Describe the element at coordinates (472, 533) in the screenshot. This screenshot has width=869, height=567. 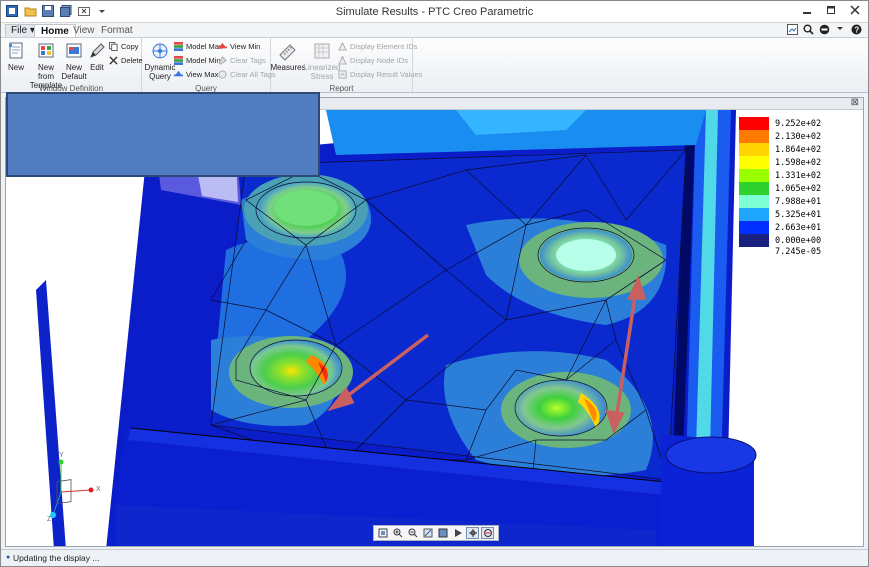
I see `view-orientation-icon` at that location.